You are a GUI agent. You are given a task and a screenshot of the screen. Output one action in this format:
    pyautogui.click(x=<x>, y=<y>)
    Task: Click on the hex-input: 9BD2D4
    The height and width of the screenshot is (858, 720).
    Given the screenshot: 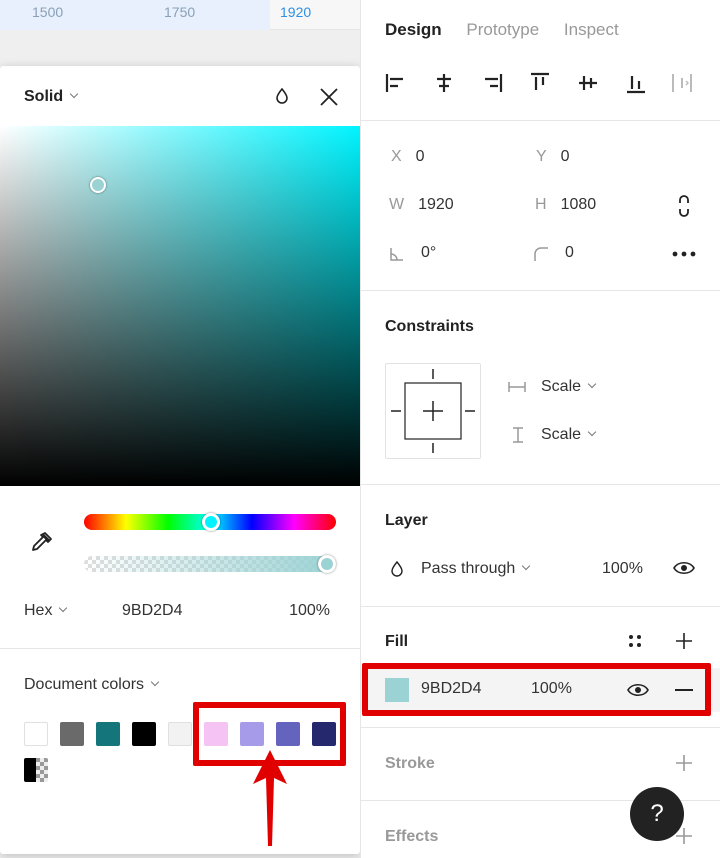 What is the action you would take?
    pyautogui.click(x=152, y=611)
    